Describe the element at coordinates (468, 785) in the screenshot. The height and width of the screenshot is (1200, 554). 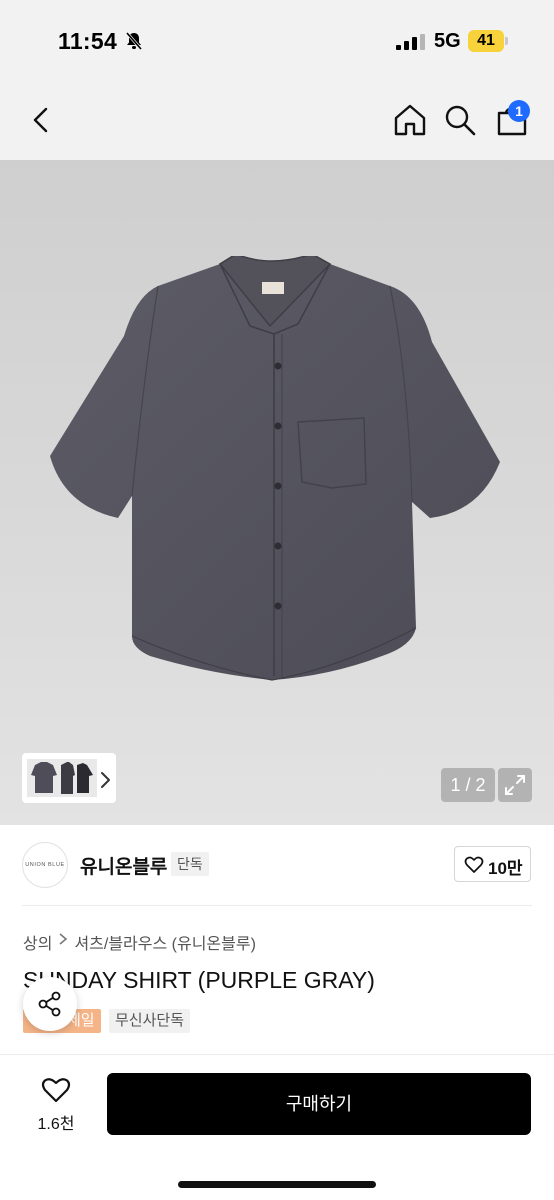
I see `page-counter: 1 / 2` at that location.